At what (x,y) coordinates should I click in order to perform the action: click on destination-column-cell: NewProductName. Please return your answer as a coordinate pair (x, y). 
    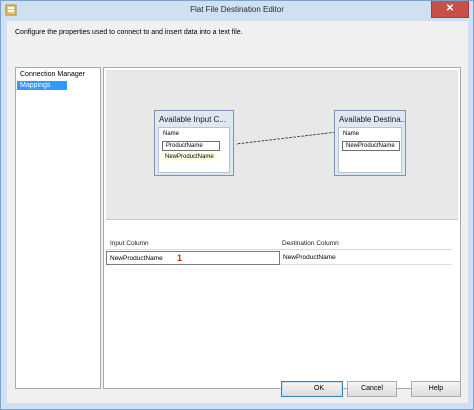
    Looking at the image, I should click on (366, 258).